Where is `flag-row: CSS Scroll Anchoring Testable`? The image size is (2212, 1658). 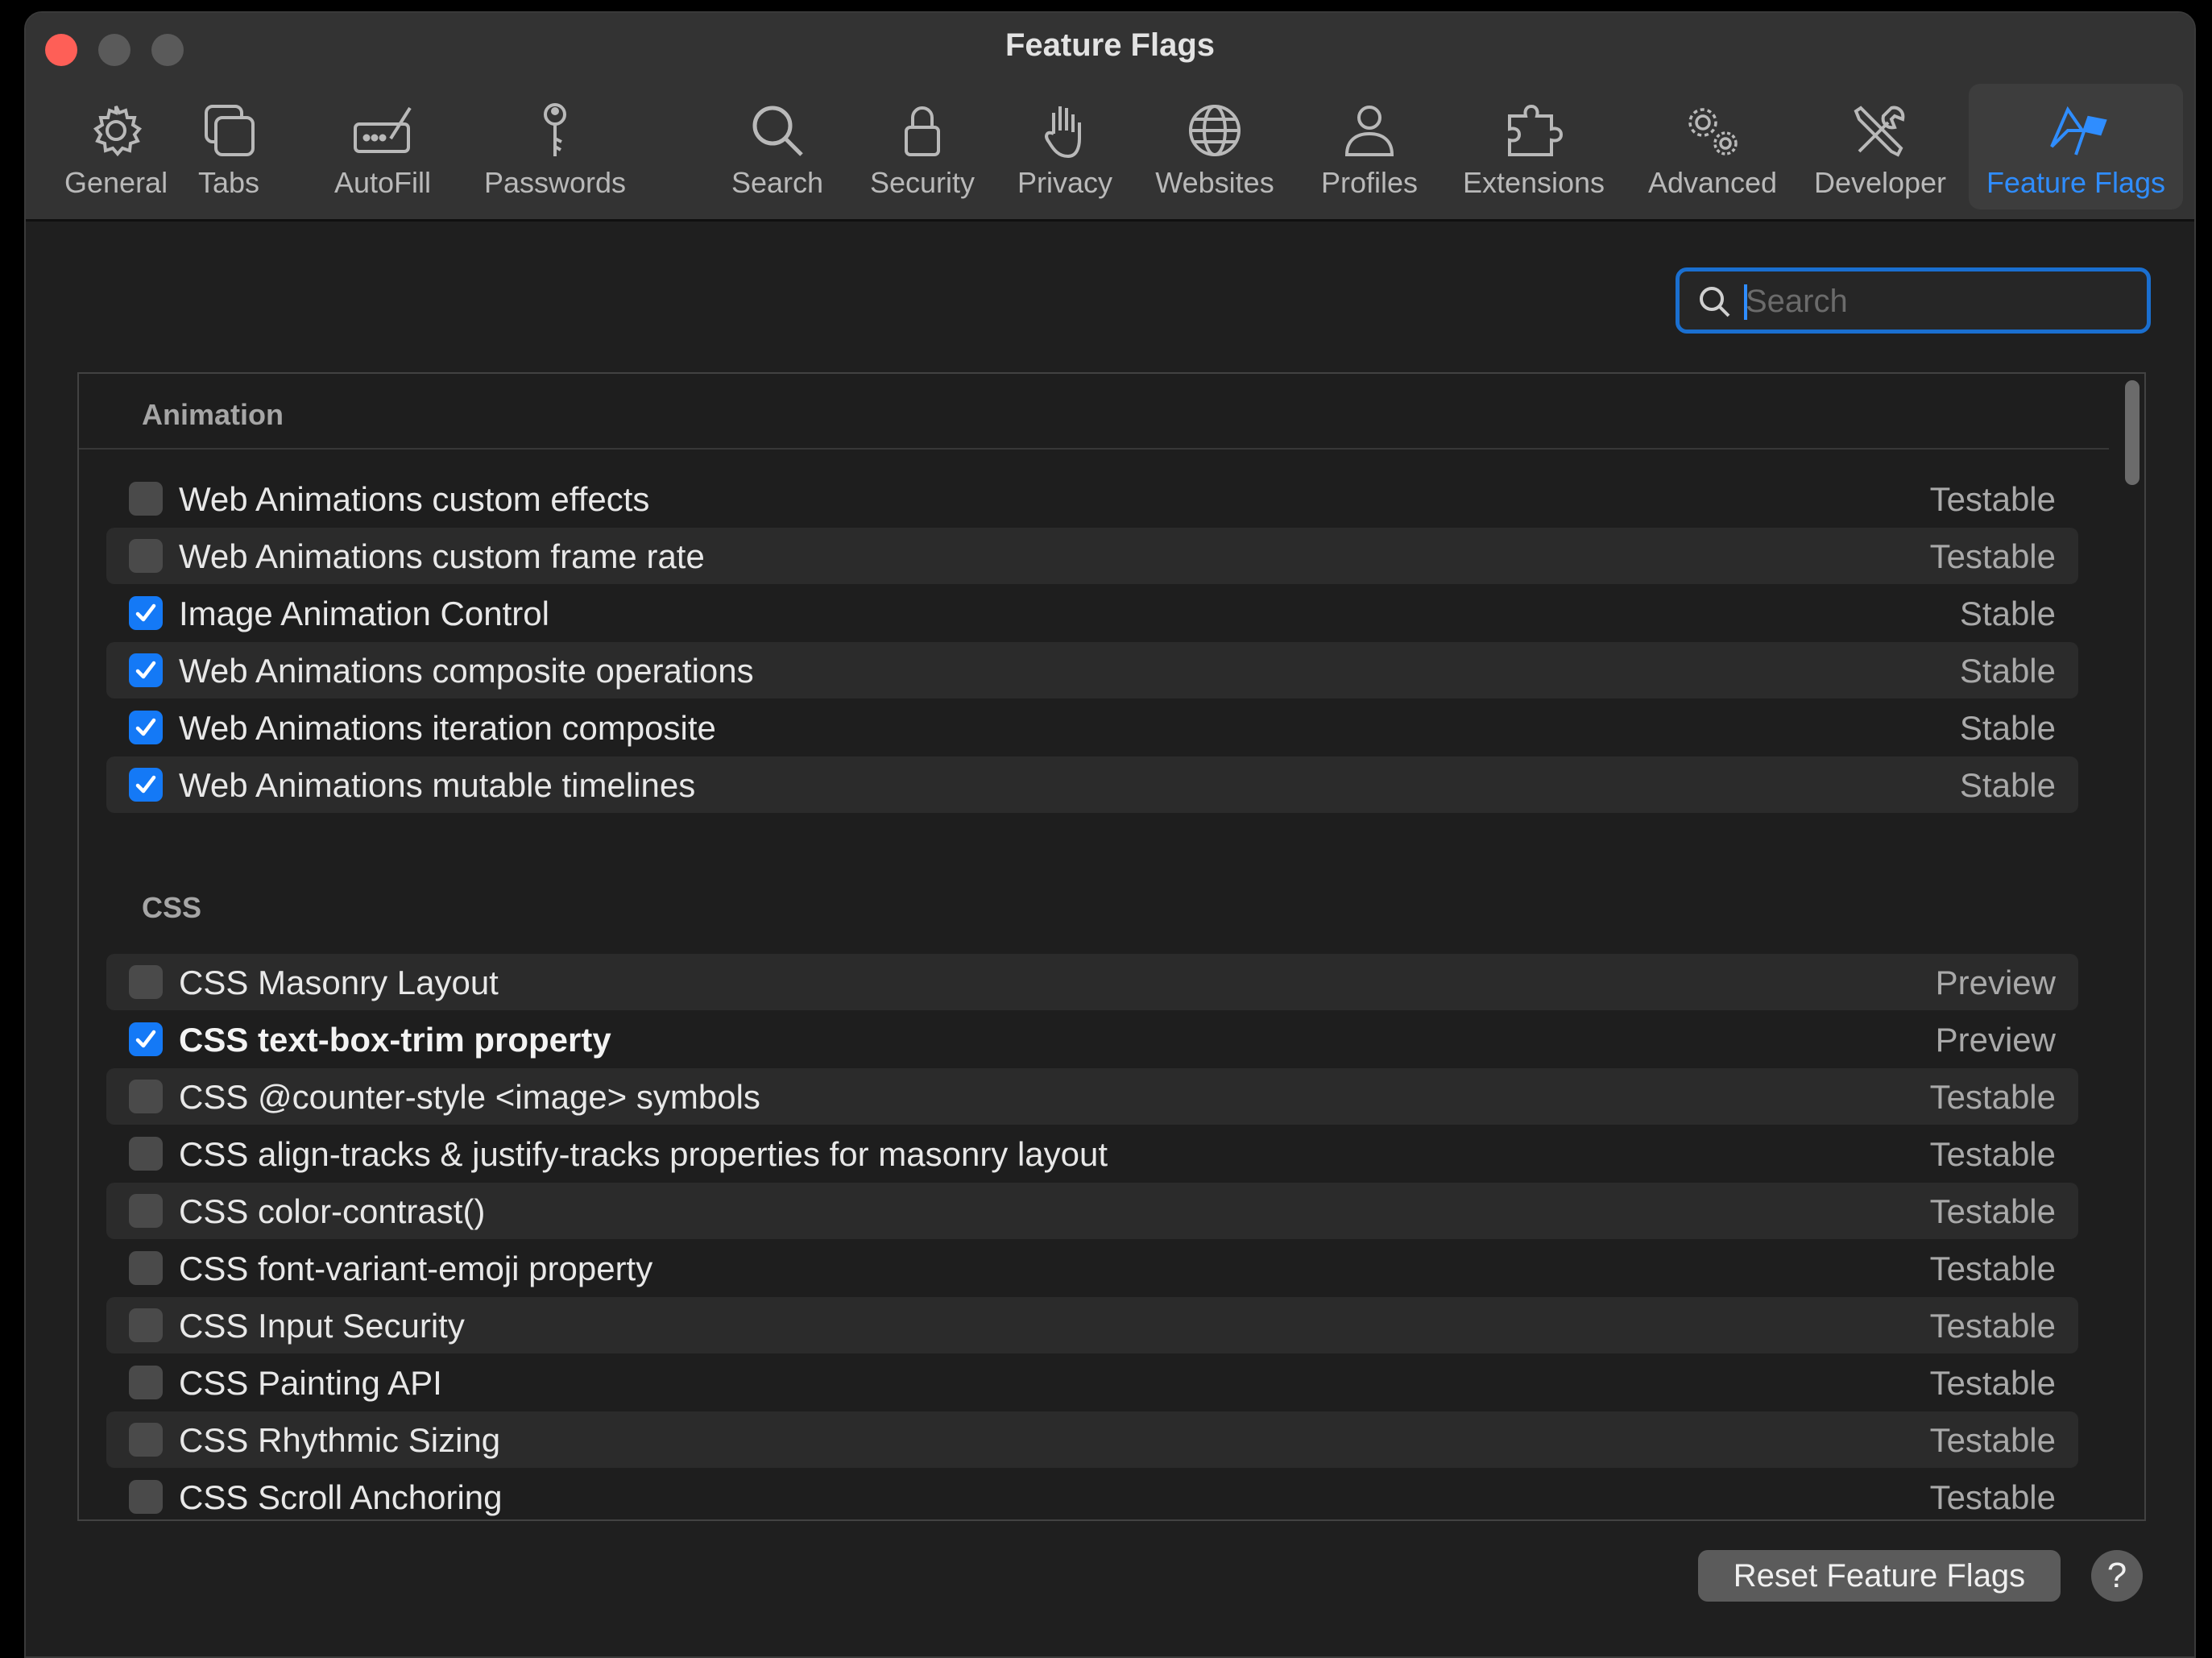
flag-row: CSS Scroll Anchoring Testable is located at coordinates (1092, 1494).